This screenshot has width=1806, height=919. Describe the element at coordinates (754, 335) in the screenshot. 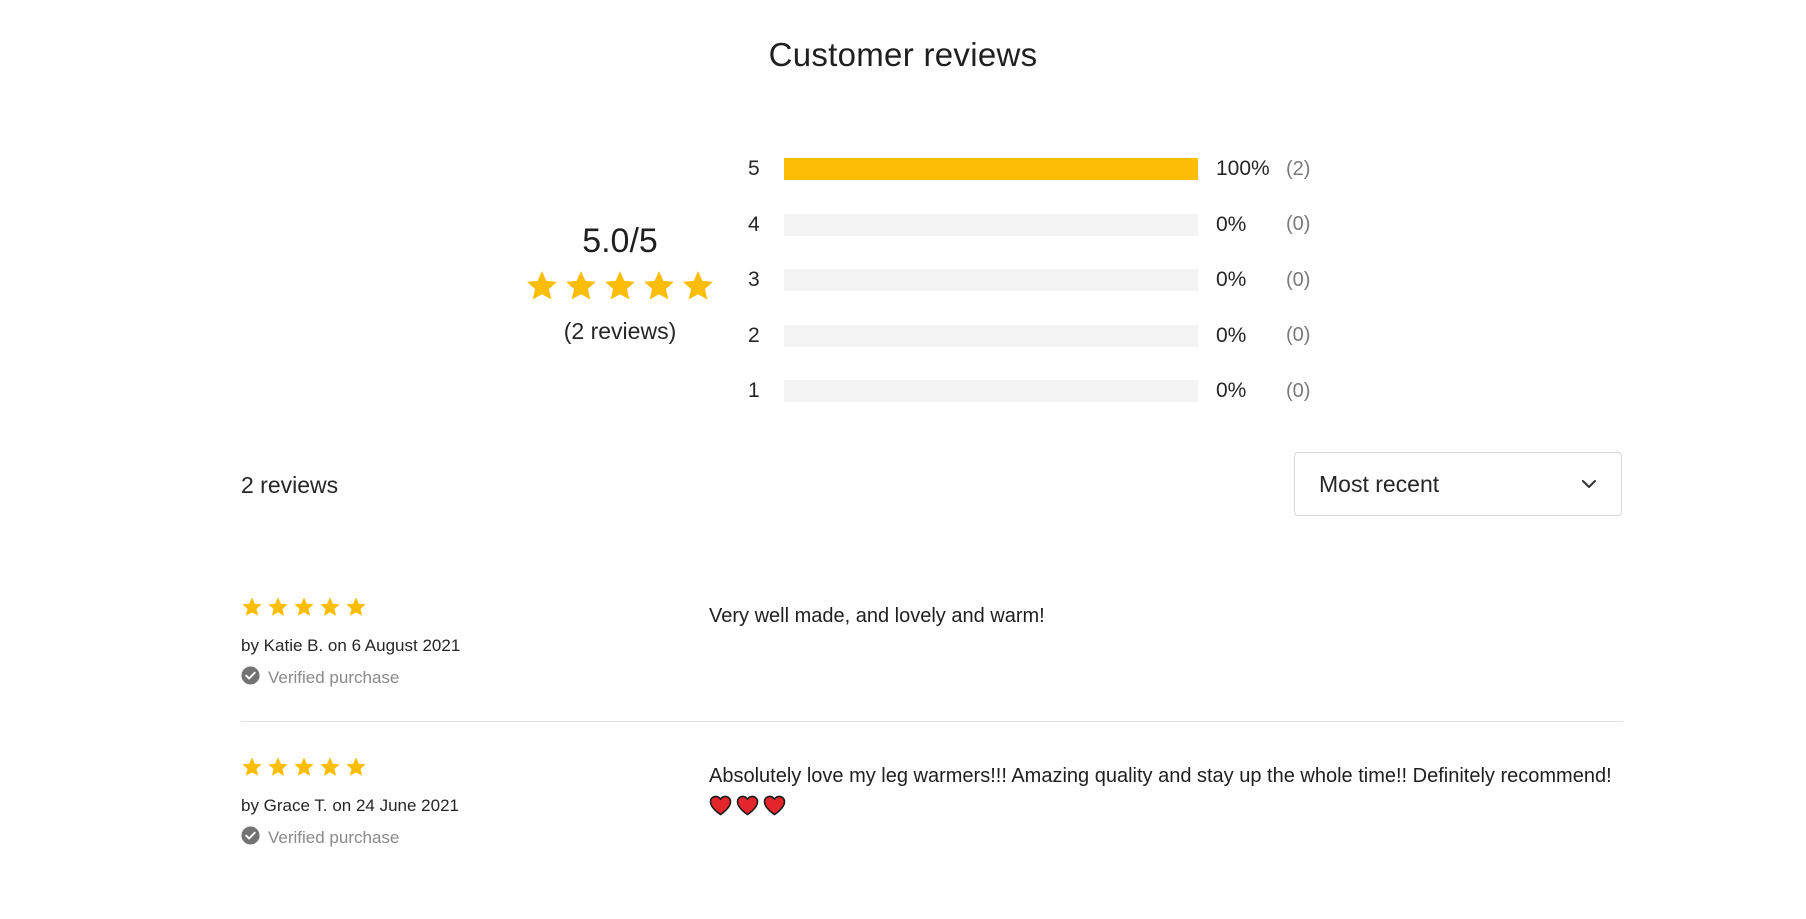

I see `rating-label: 2` at that location.